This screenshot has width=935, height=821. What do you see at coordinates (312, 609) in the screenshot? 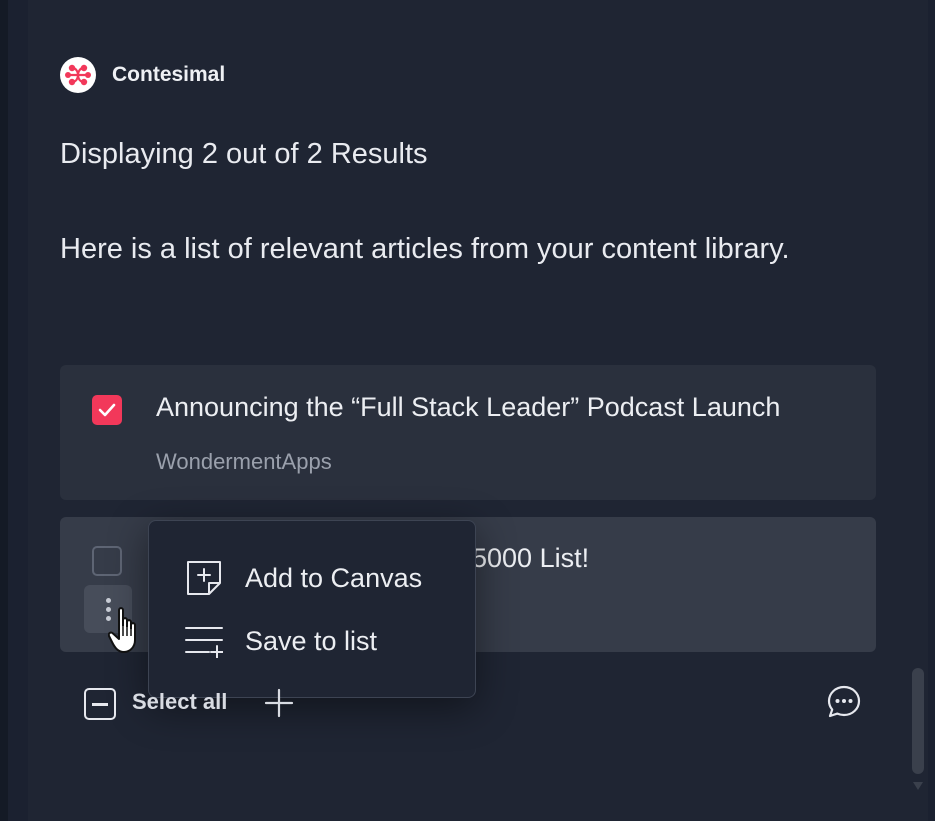
I see `context-menu: Add to Canvas Save to list` at bounding box center [312, 609].